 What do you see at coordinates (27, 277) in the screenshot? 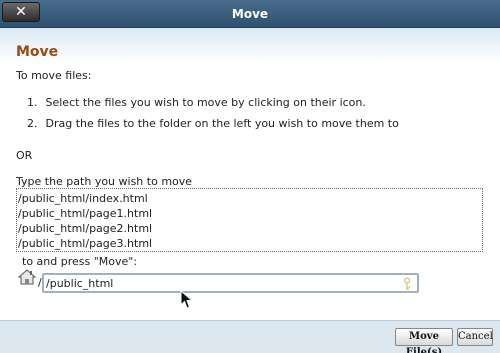
I see `home-icon` at bounding box center [27, 277].